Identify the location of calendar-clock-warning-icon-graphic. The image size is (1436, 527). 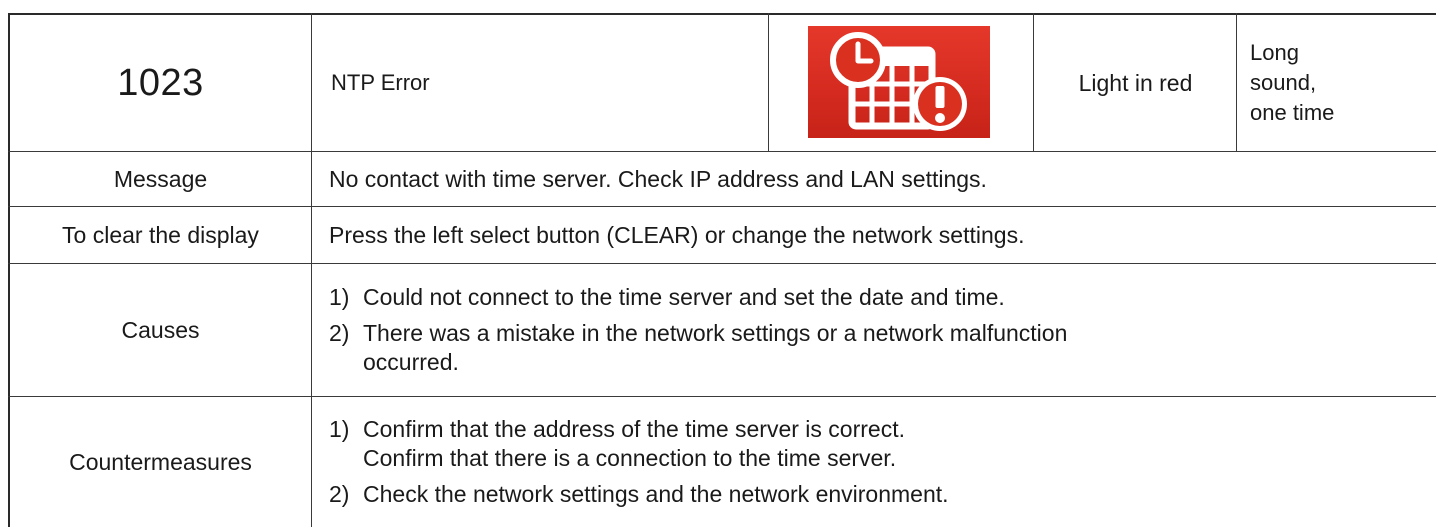
(898, 81).